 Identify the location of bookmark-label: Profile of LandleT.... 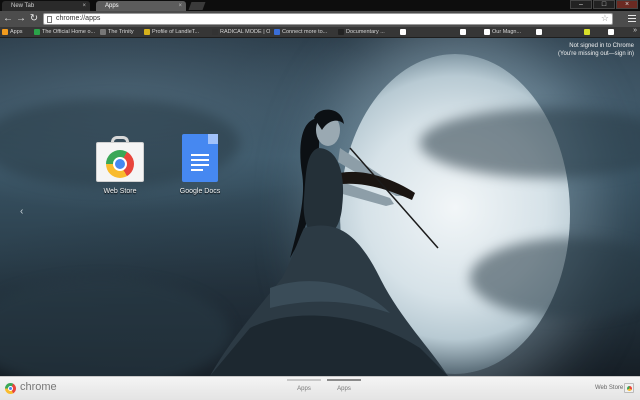
(176, 32).